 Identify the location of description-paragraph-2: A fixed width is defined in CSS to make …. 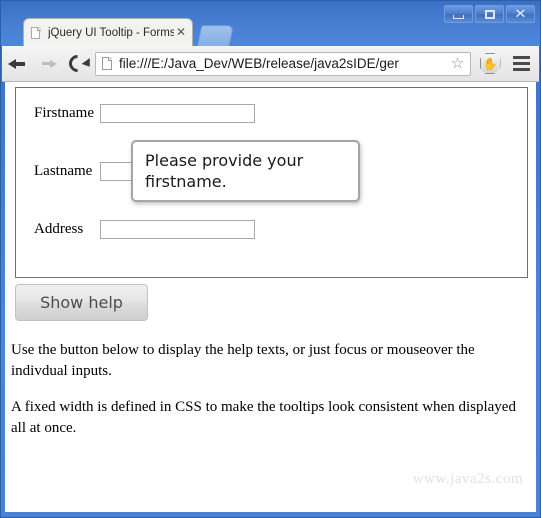
(263, 417).